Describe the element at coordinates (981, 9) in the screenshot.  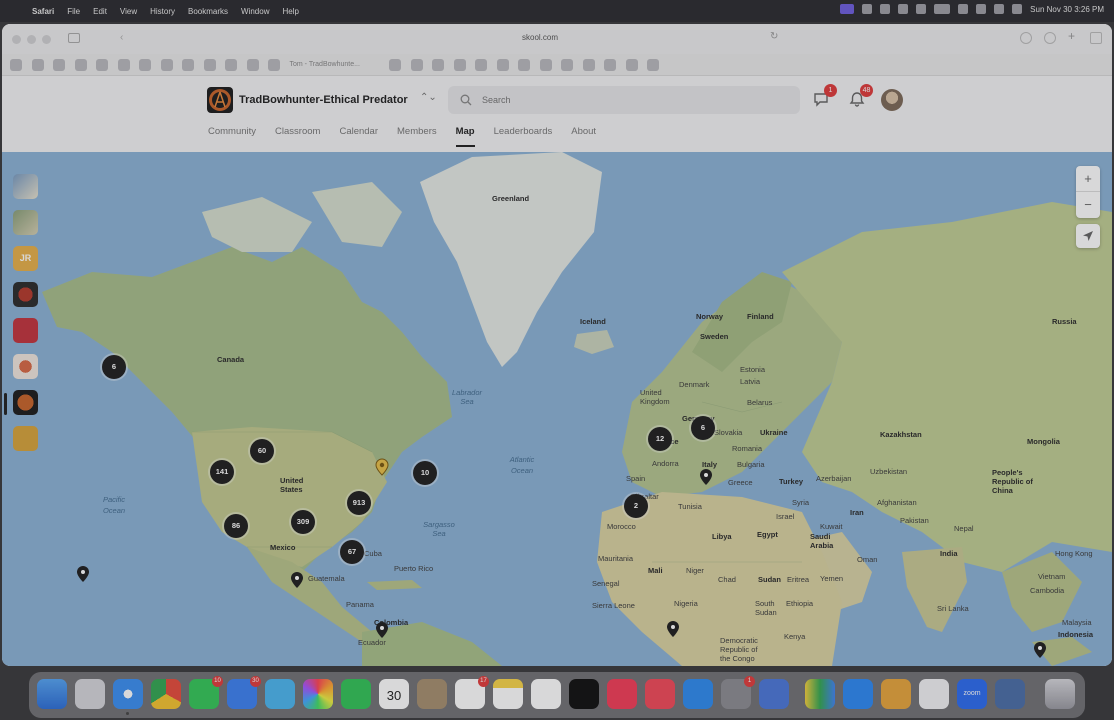
I see `search-spotlight-icon` at that location.